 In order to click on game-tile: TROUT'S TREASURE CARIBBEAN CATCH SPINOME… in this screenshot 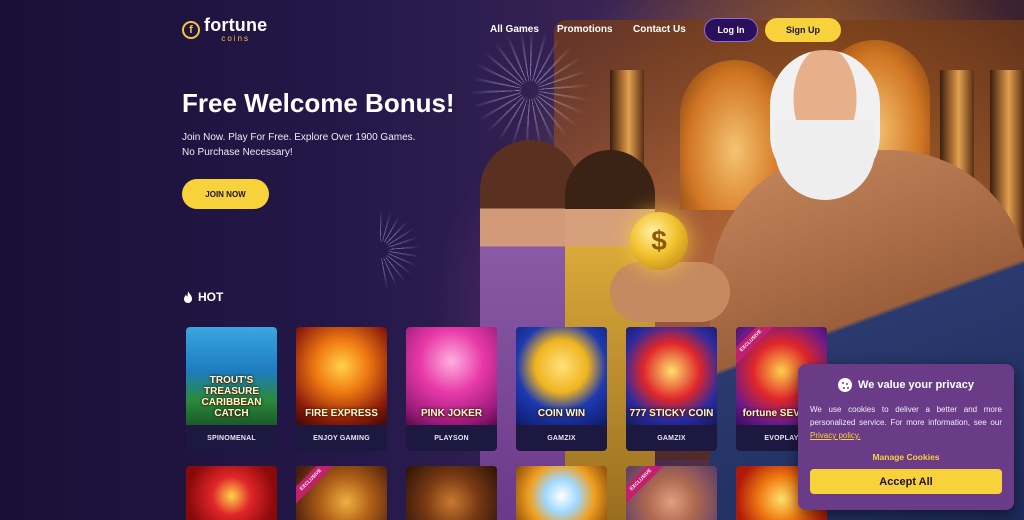, I will do `click(231, 389)`.